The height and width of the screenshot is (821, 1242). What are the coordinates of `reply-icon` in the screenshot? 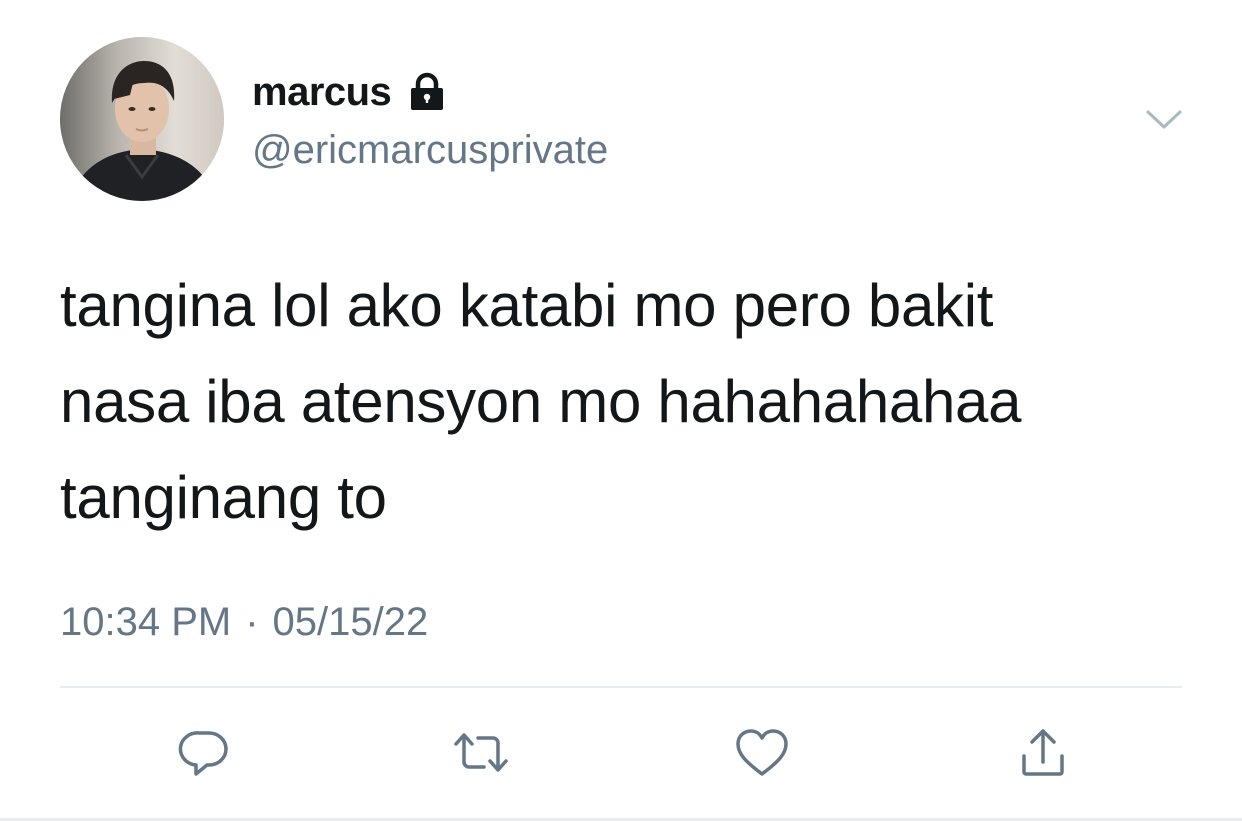 It's located at (204, 755).